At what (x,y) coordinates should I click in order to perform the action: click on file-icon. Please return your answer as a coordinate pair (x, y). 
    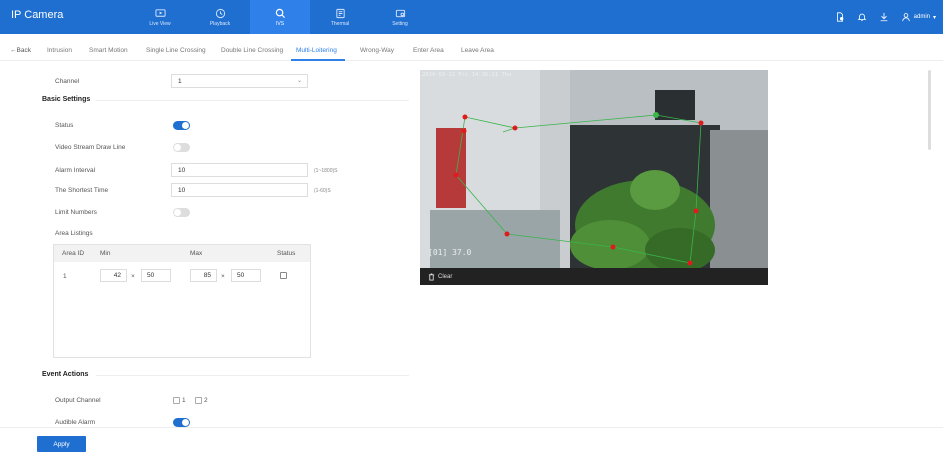
    Looking at the image, I should click on (840, 17).